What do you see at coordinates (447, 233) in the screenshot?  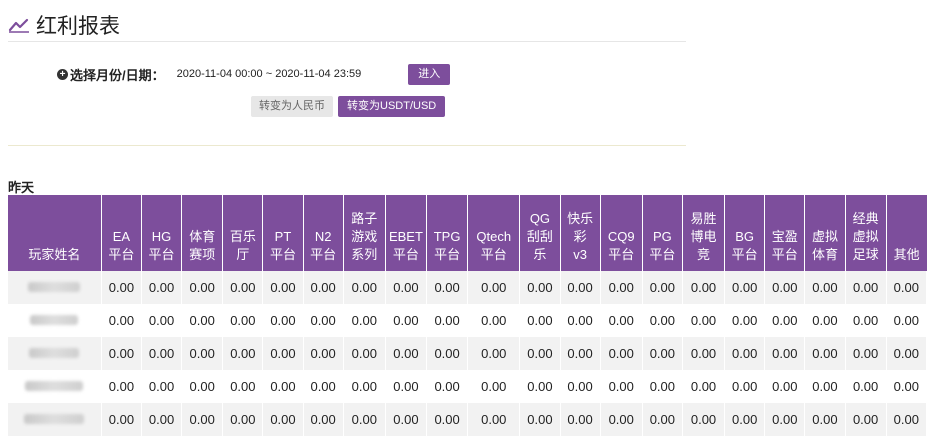 I see `column-header: TPG 平台` at bounding box center [447, 233].